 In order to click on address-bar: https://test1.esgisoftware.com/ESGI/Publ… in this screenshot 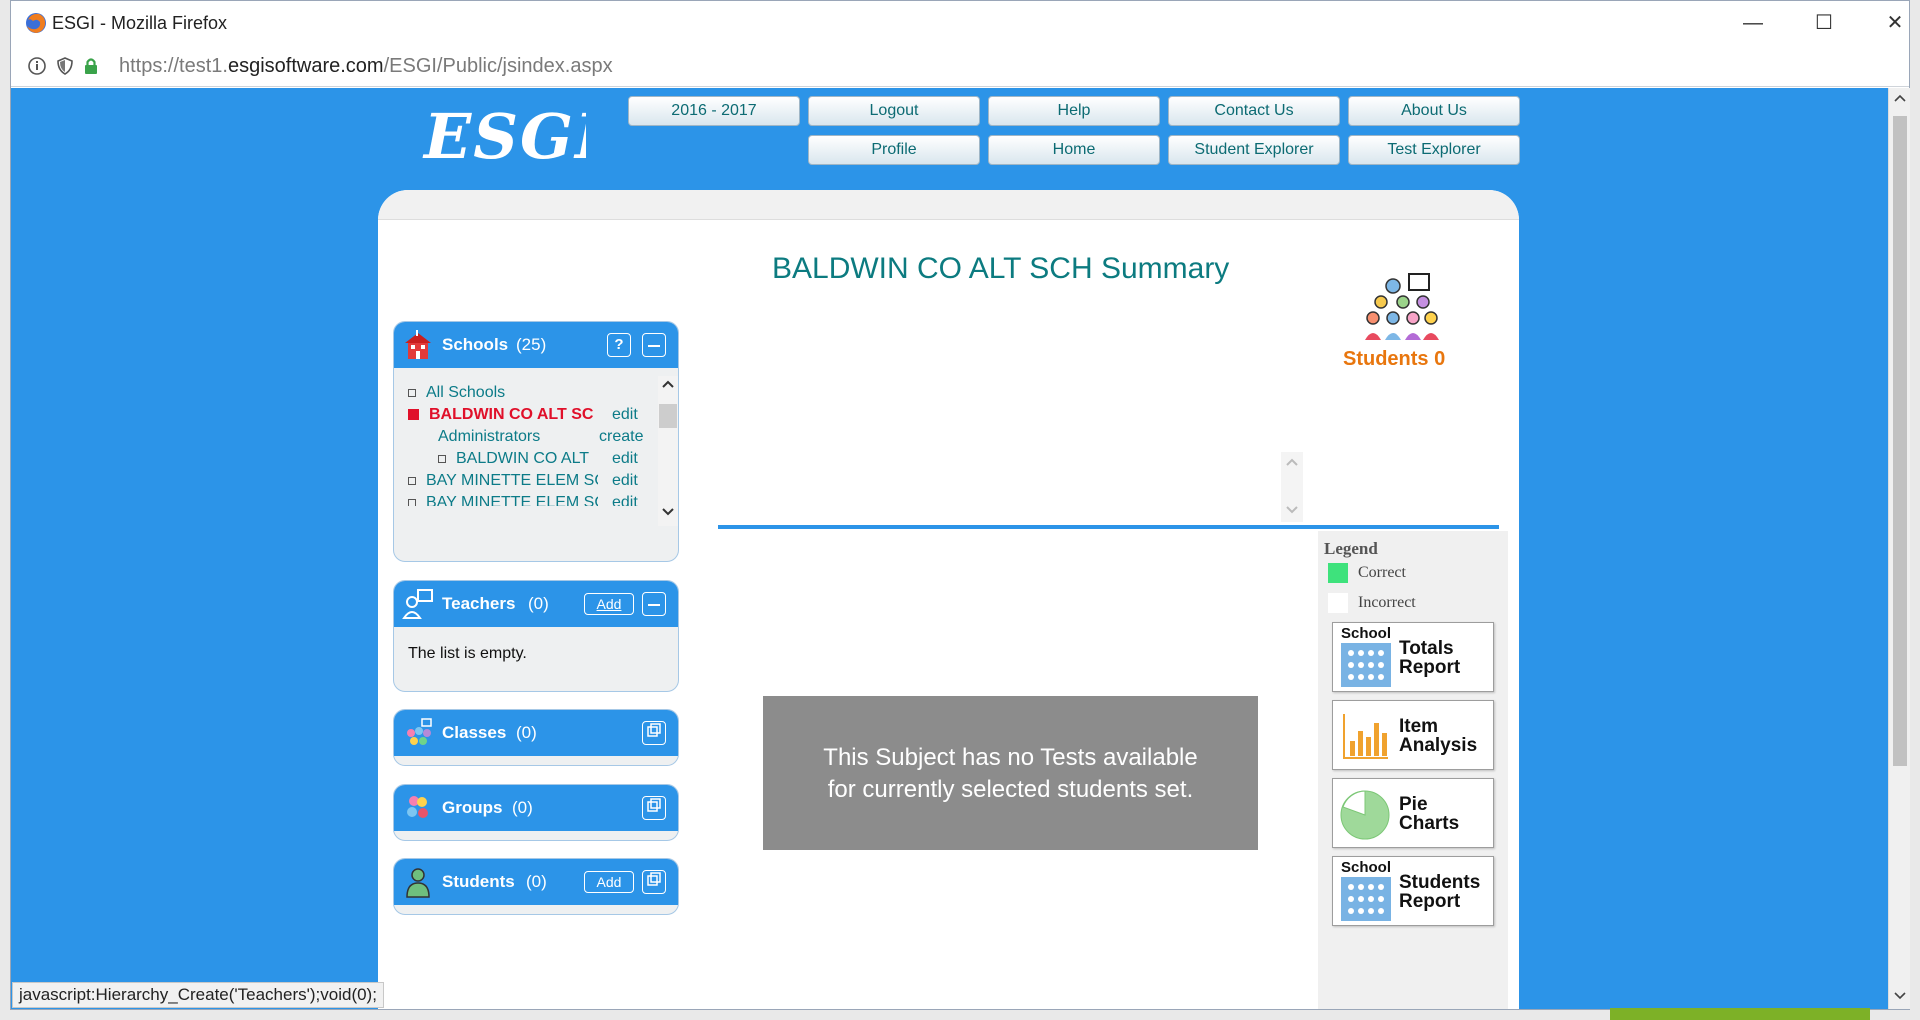, I will do `click(960, 66)`.